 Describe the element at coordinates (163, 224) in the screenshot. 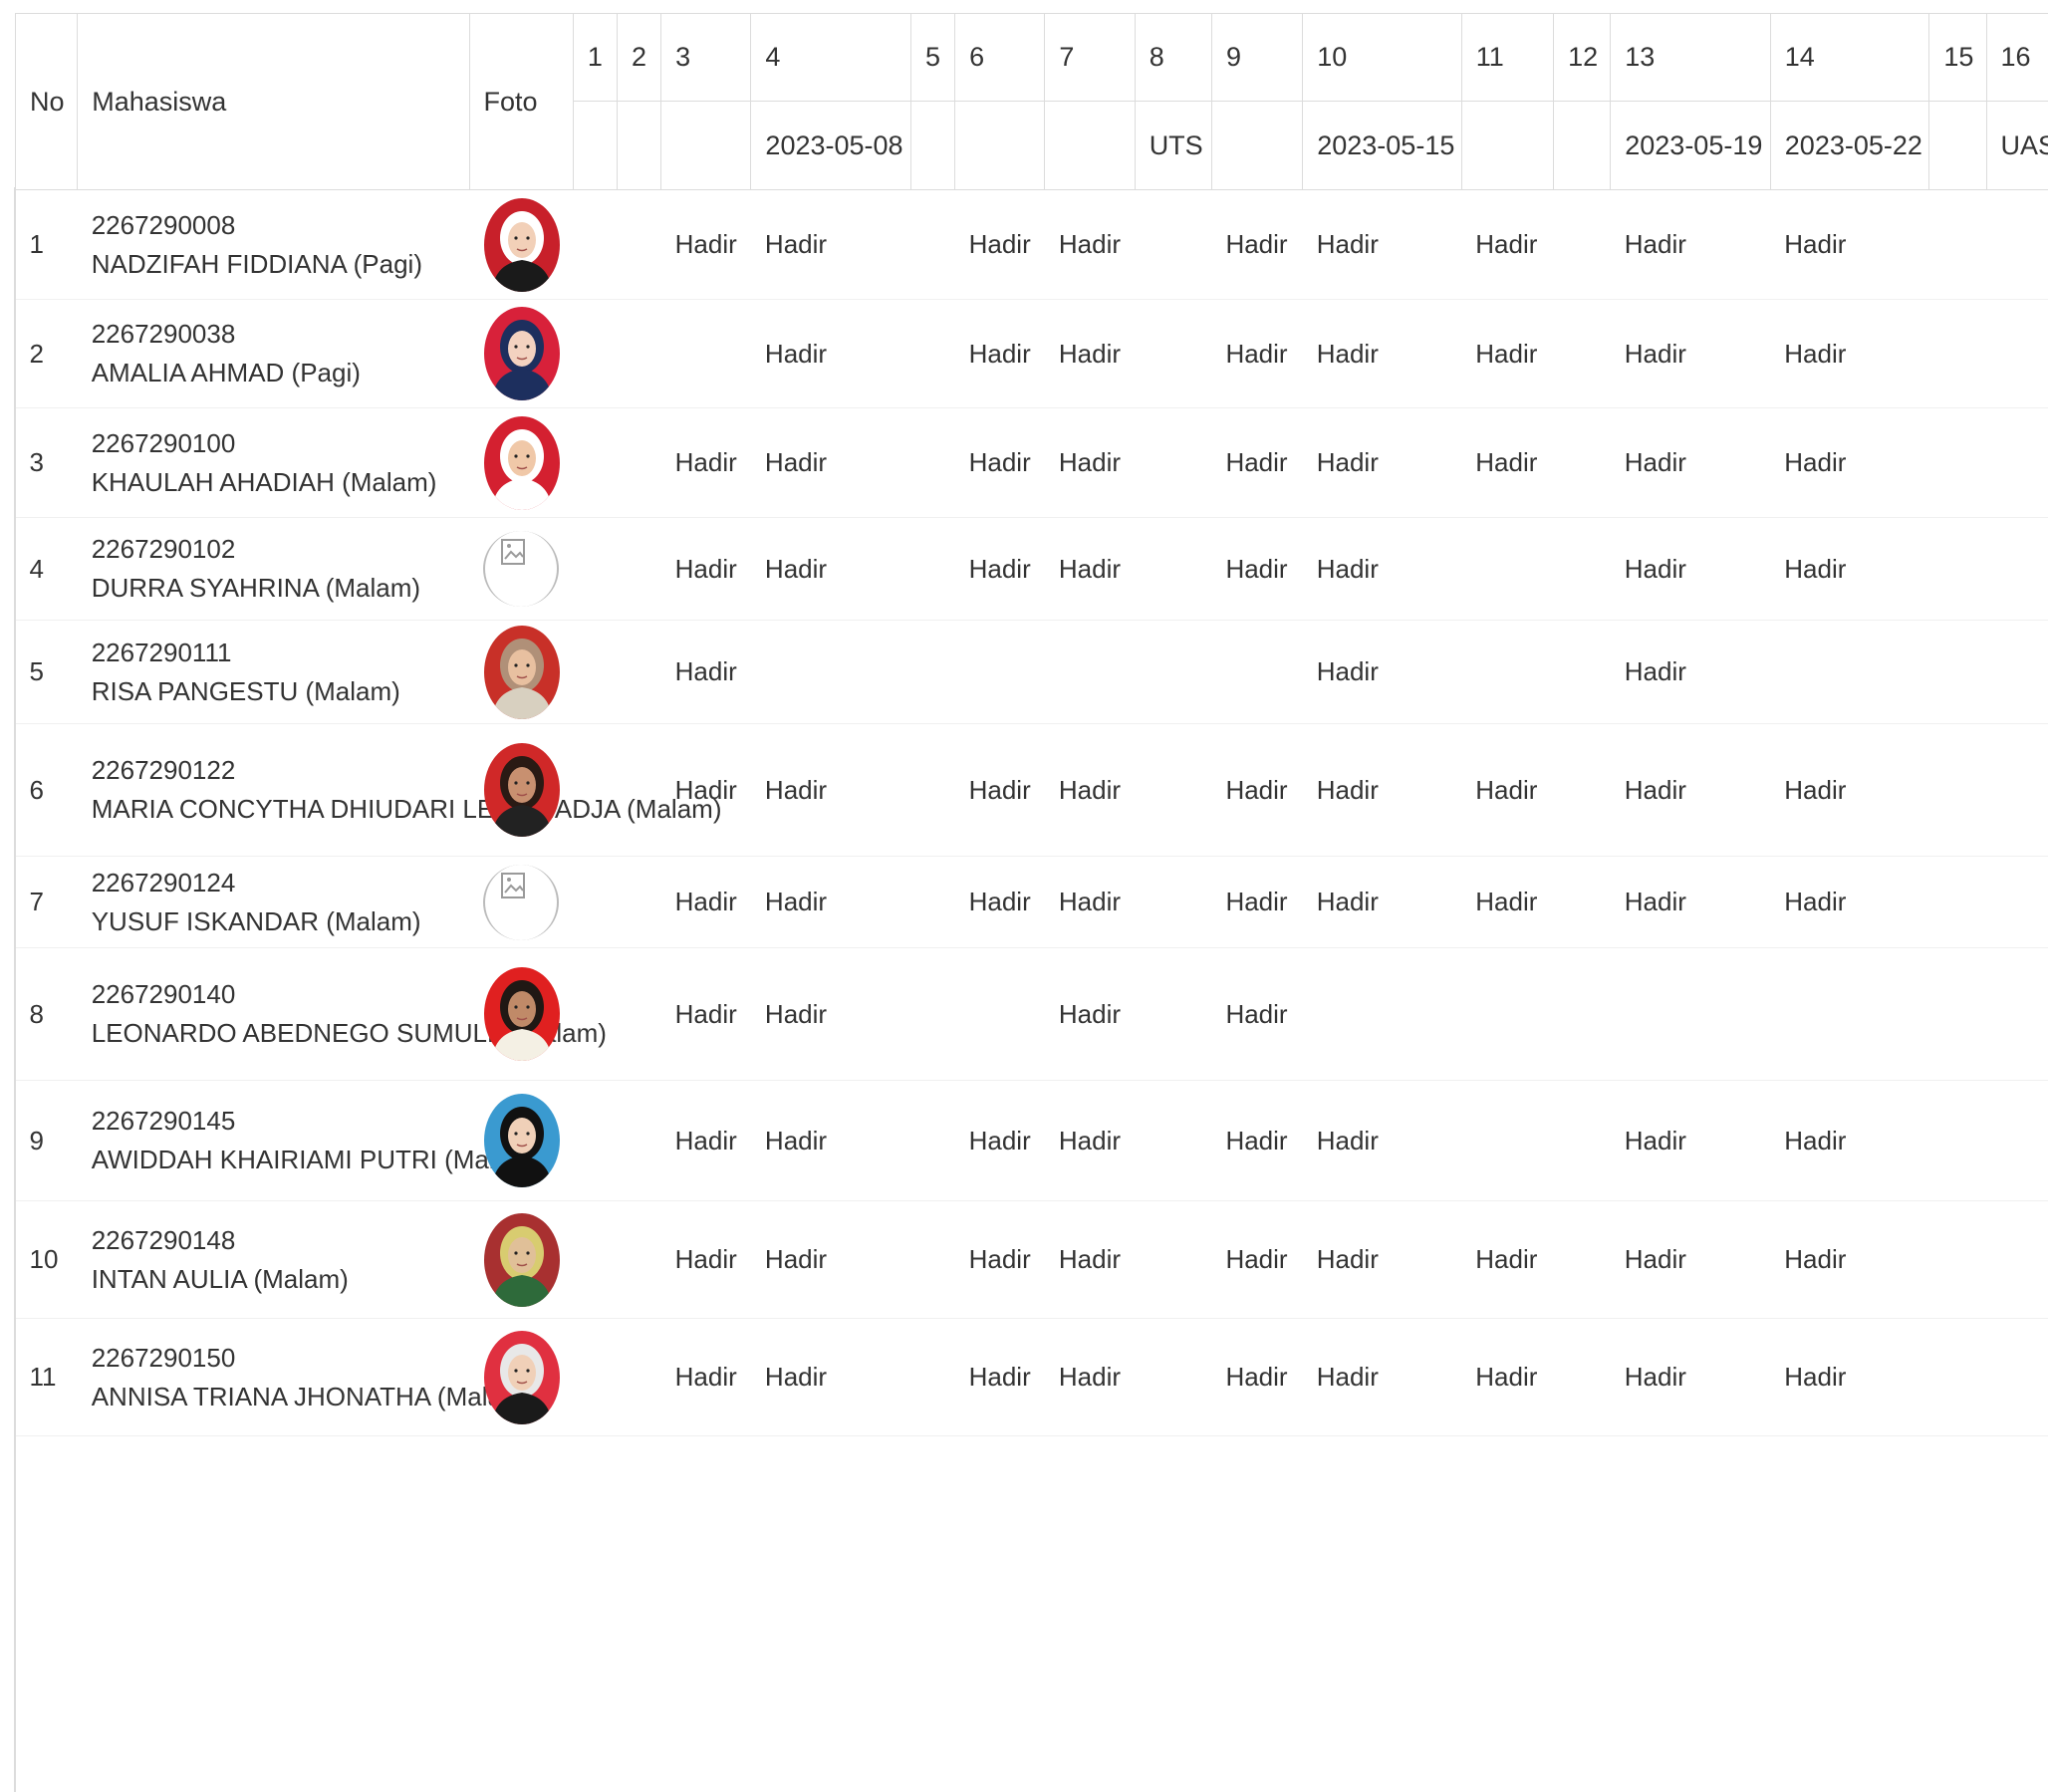

I see `student-nim: 2267290008` at that location.